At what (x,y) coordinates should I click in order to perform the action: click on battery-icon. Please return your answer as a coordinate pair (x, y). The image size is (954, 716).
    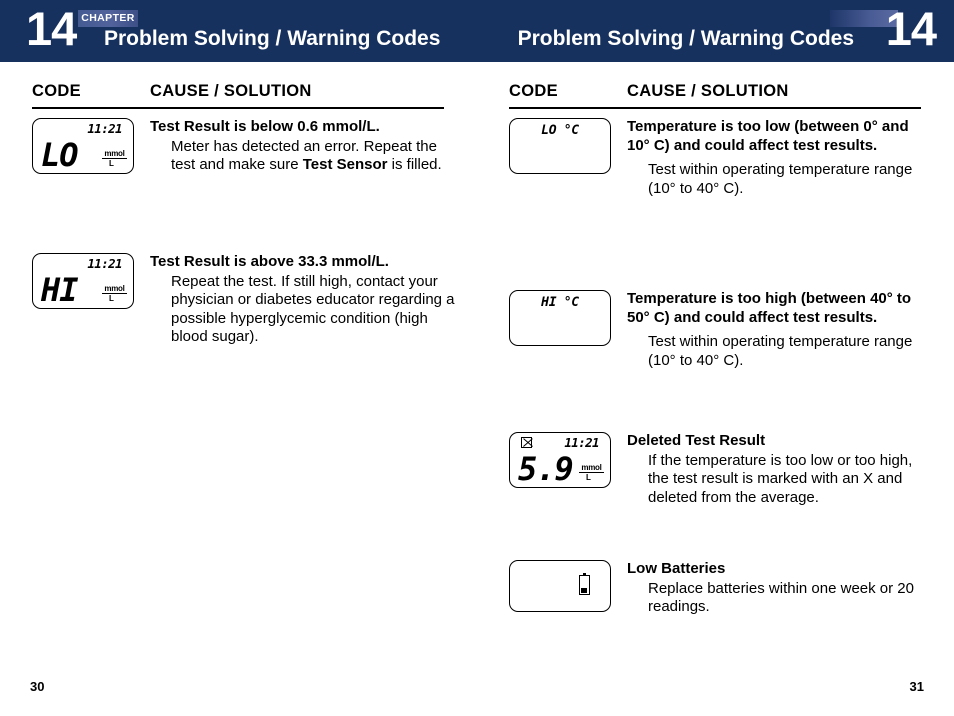
    Looking at the image, I should click on (584, 583).